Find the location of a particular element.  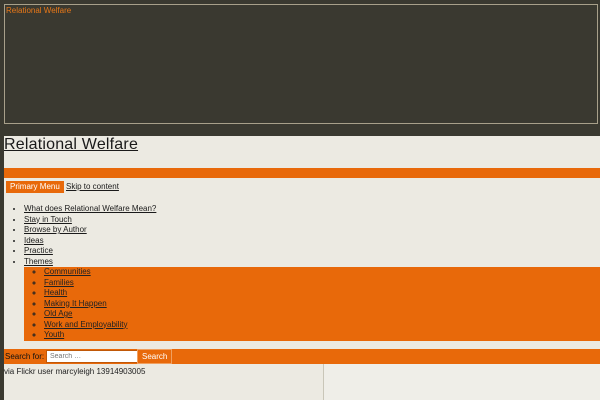

submenu-item: Work and Employability is located at coordinates (85, 325).